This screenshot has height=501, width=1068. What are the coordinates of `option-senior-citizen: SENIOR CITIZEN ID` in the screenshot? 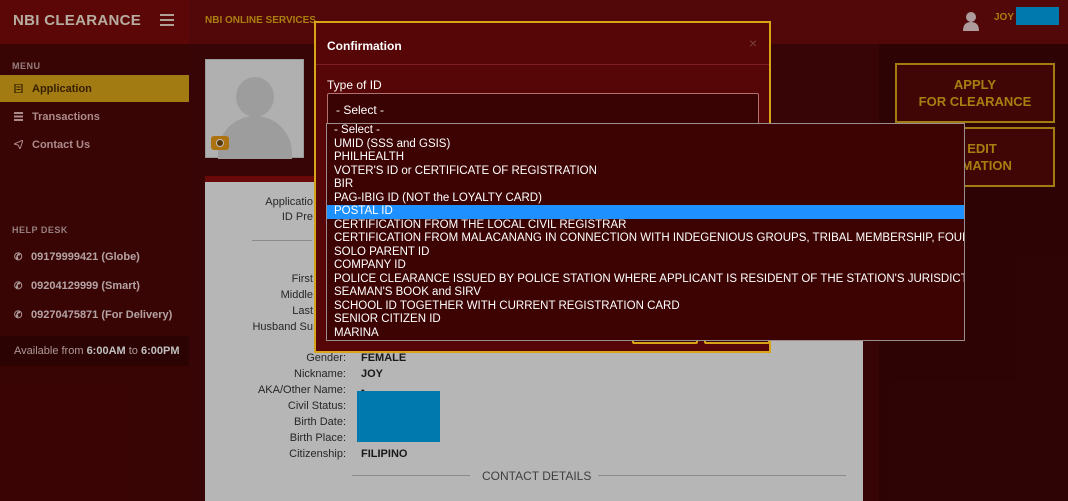 It's located at (645, 320).